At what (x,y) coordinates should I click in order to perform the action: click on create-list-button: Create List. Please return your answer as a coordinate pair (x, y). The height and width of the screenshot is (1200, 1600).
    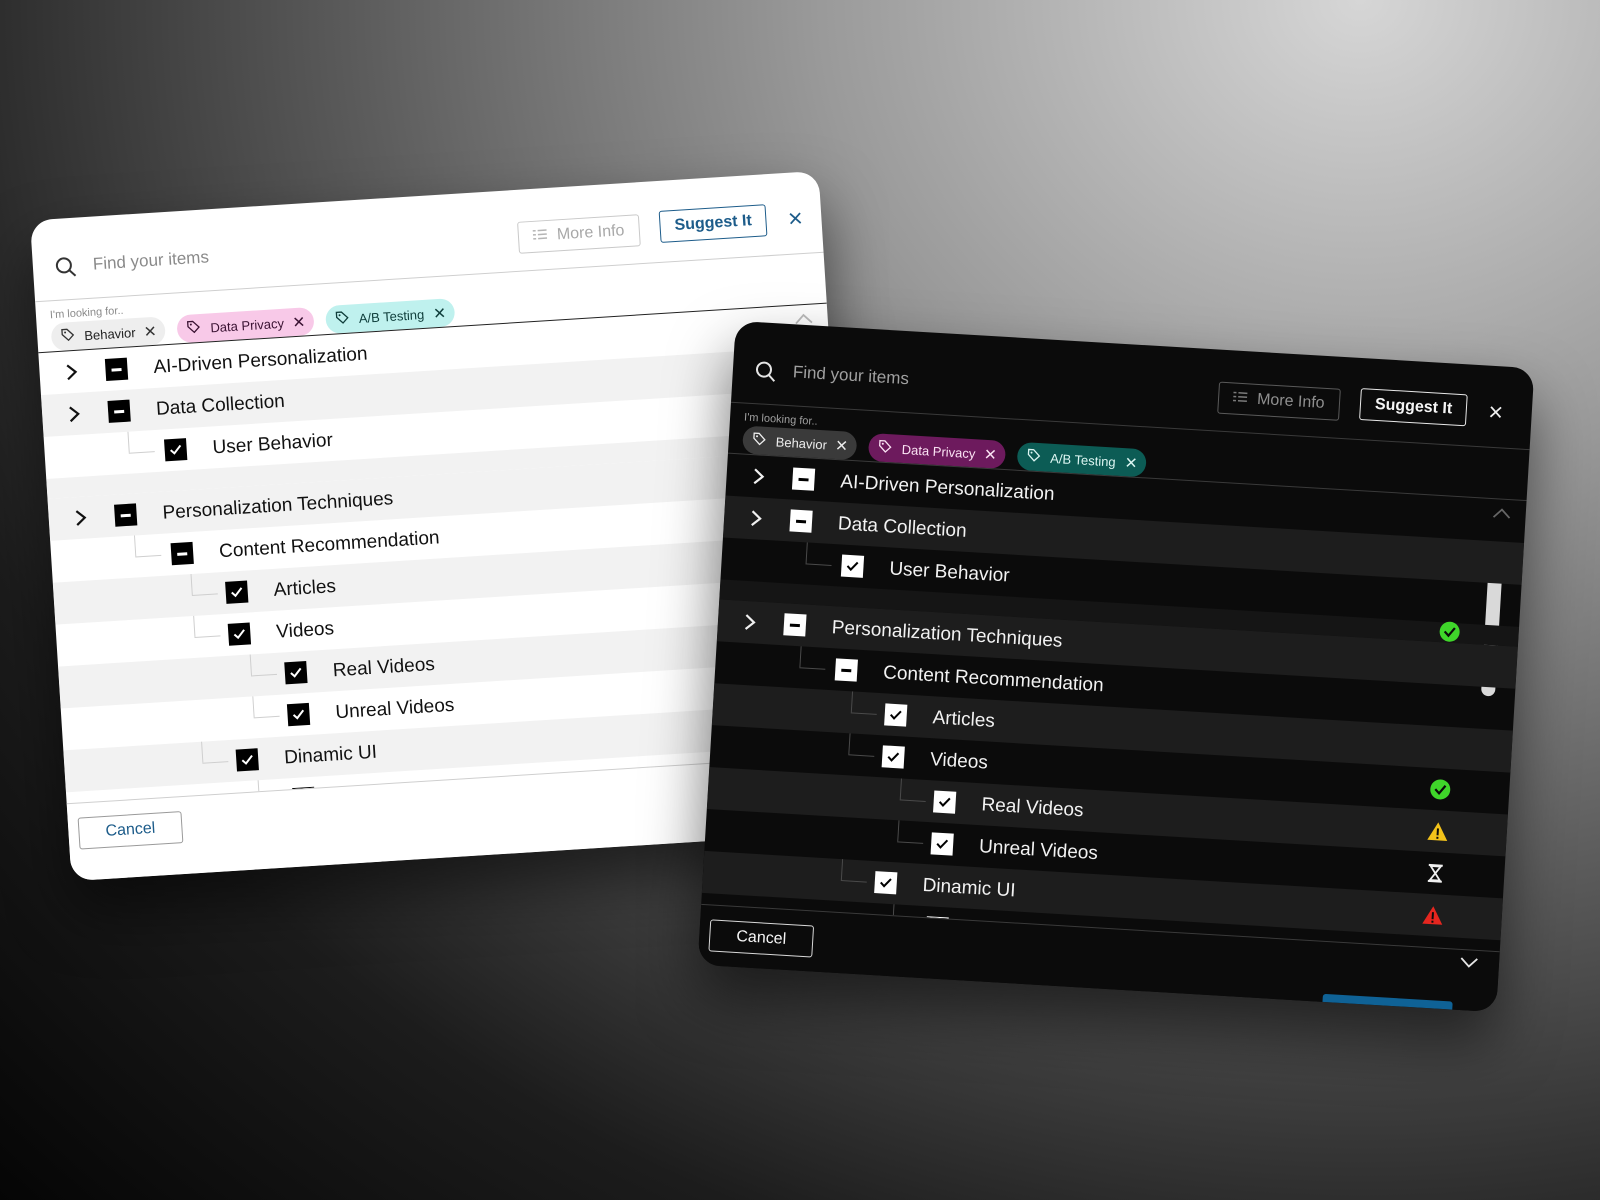
    Looking at the image, I should click on (1386, 1003).